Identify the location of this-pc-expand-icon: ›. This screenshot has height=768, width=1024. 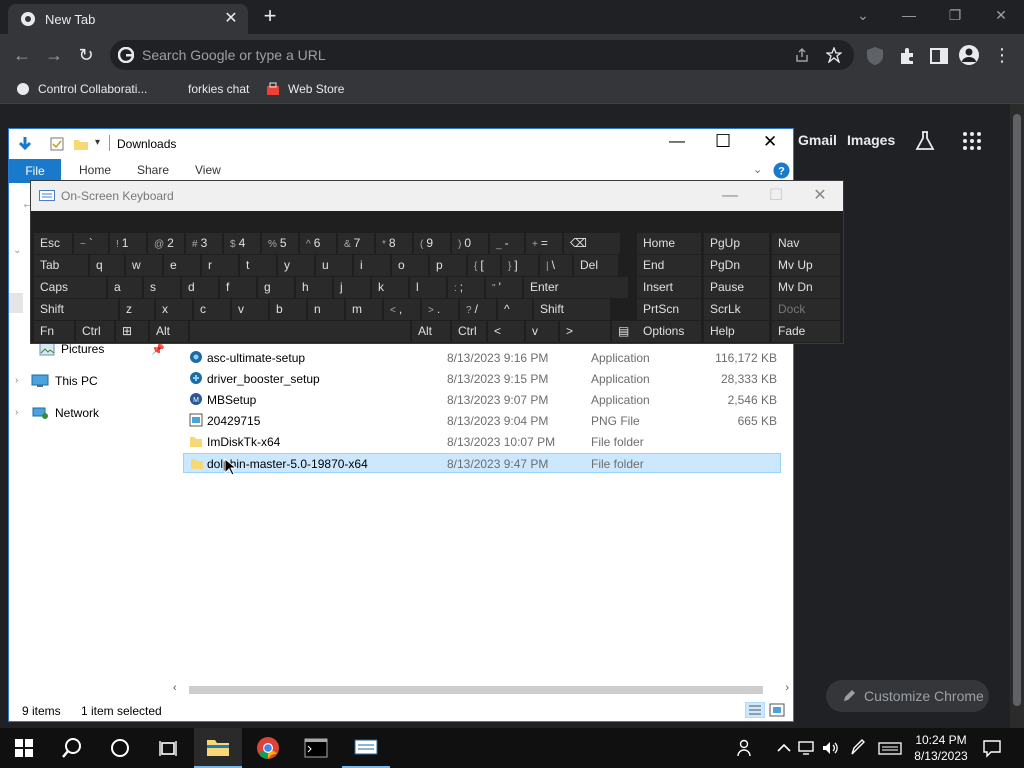
(16, 380).